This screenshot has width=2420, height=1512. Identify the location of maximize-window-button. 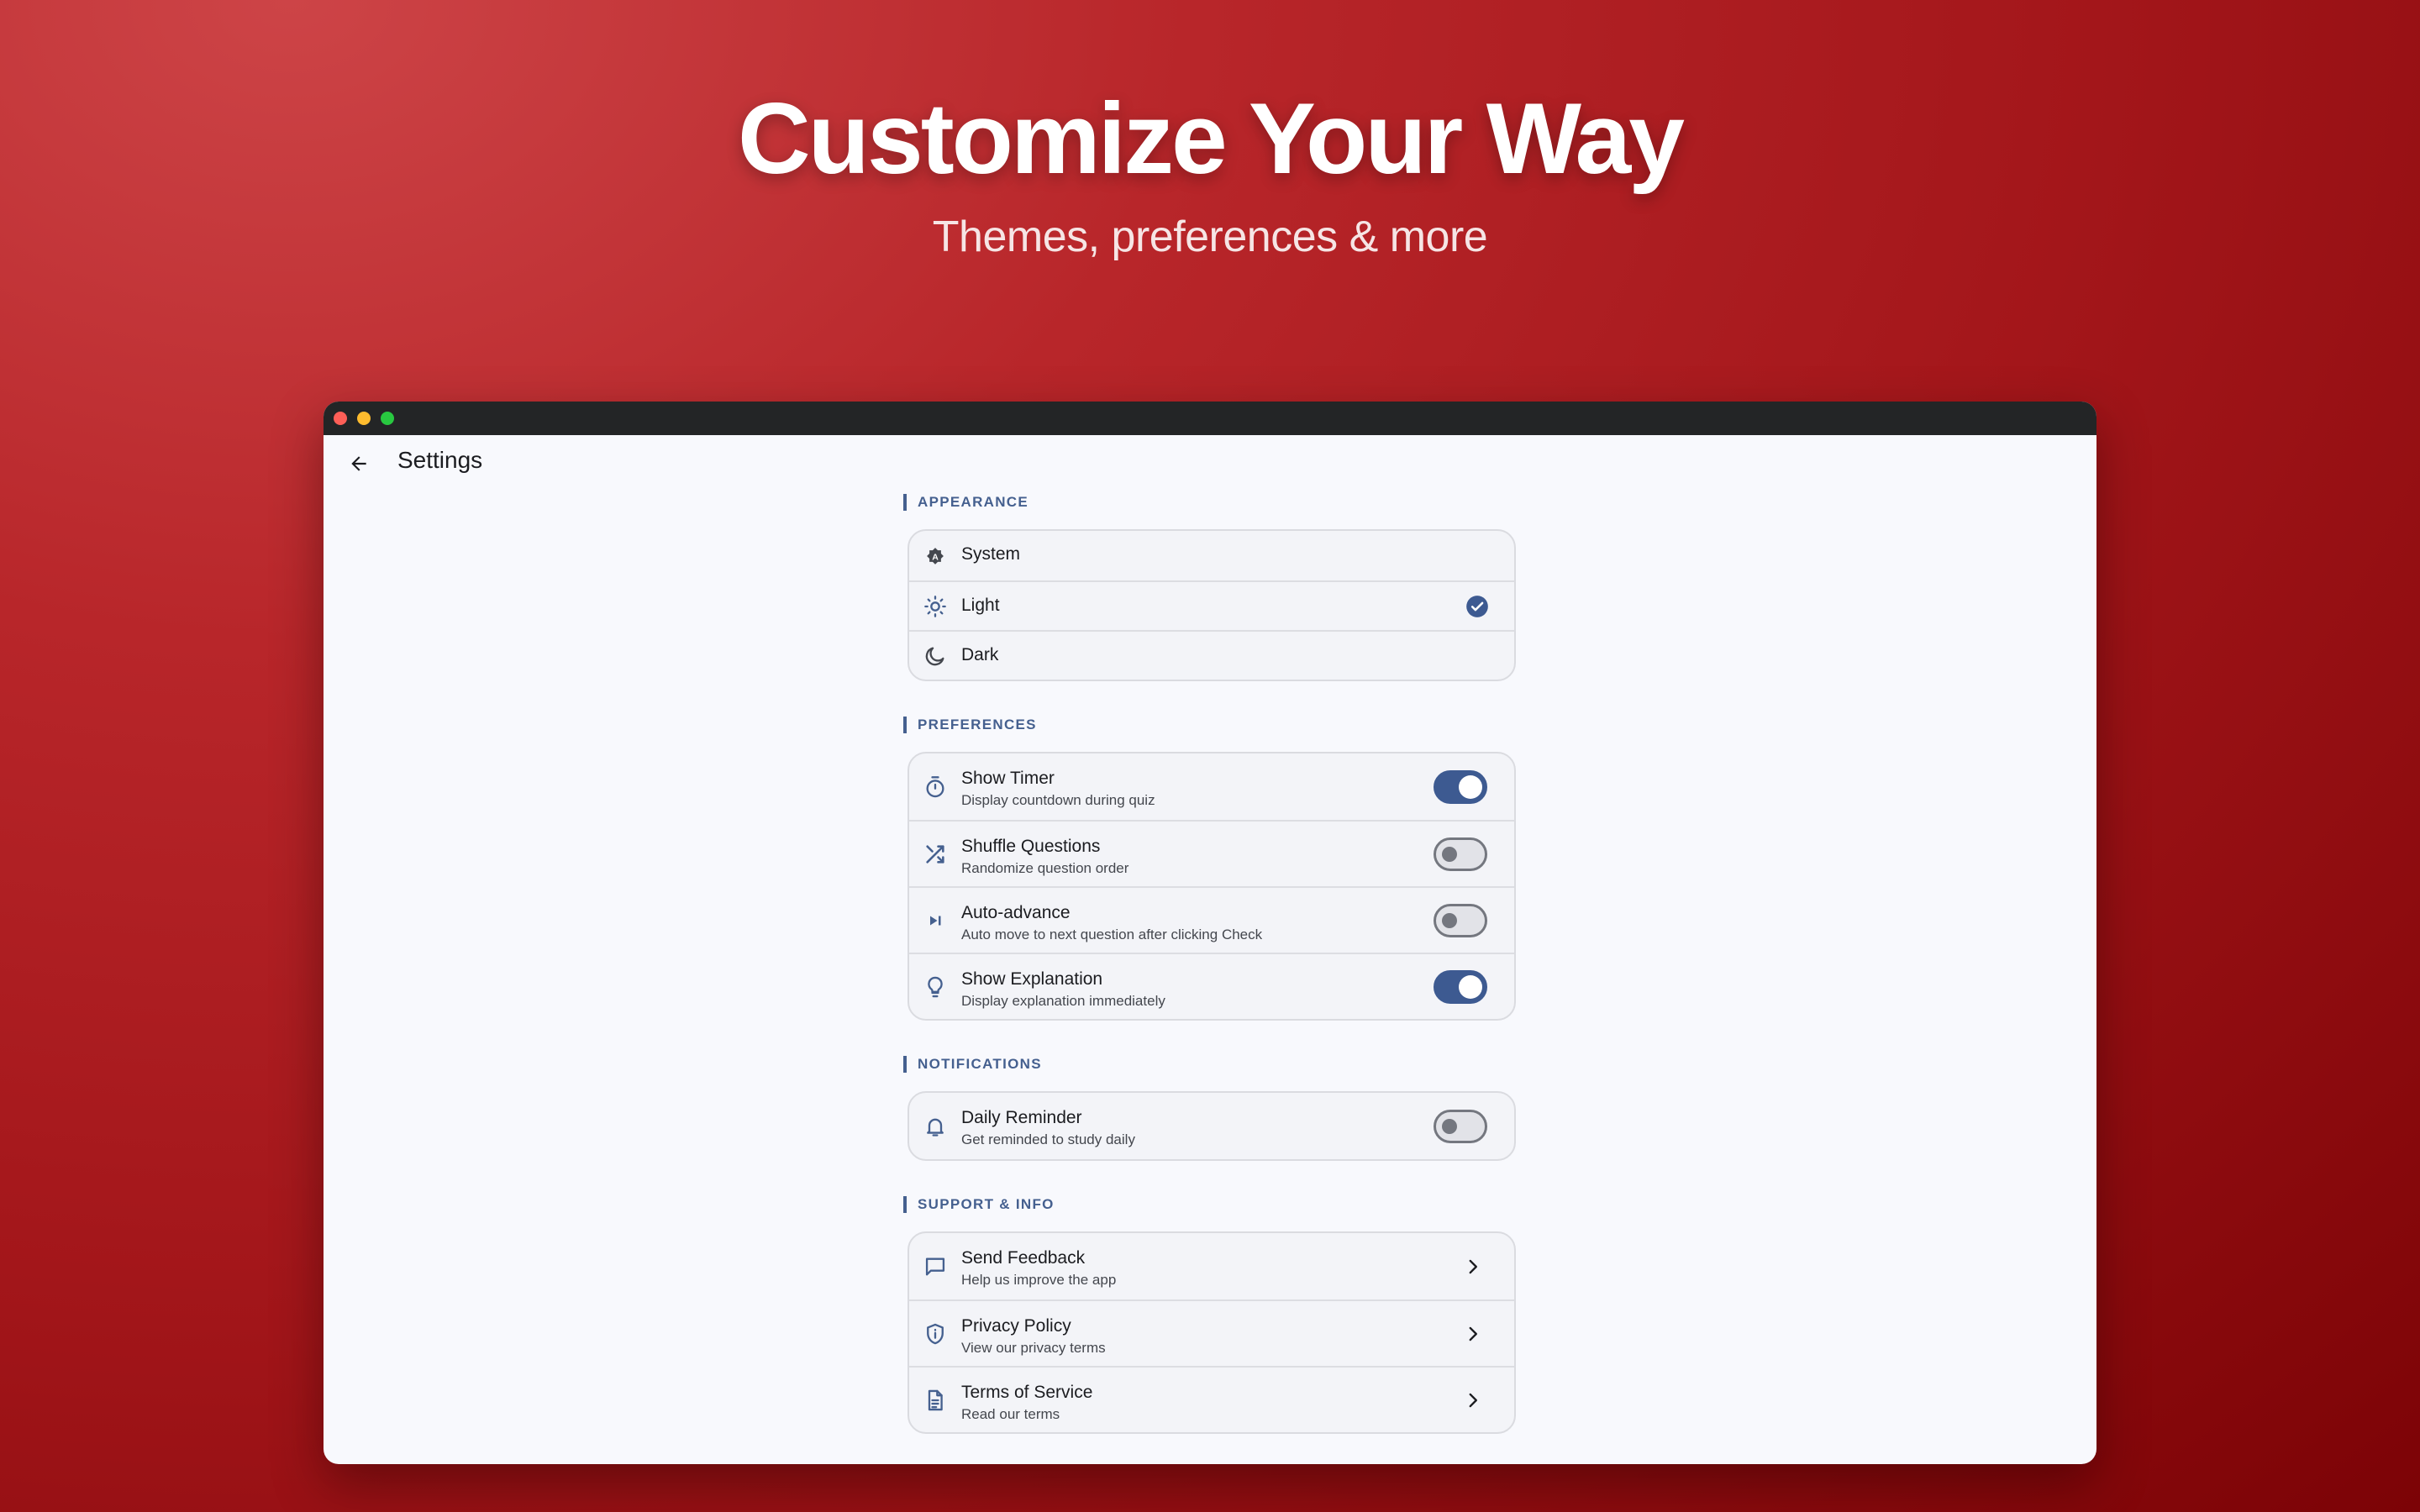
(387, 418).